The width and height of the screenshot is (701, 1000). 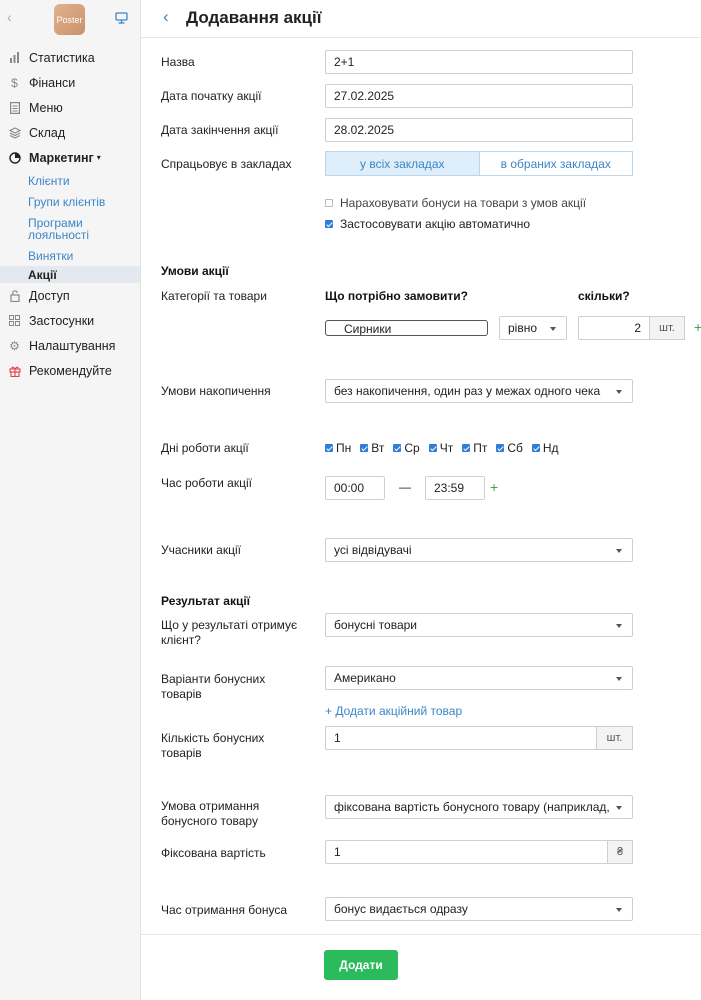 I want to click on sidebar-item-finance: $ Фінанси, so click(x=70, y=82).